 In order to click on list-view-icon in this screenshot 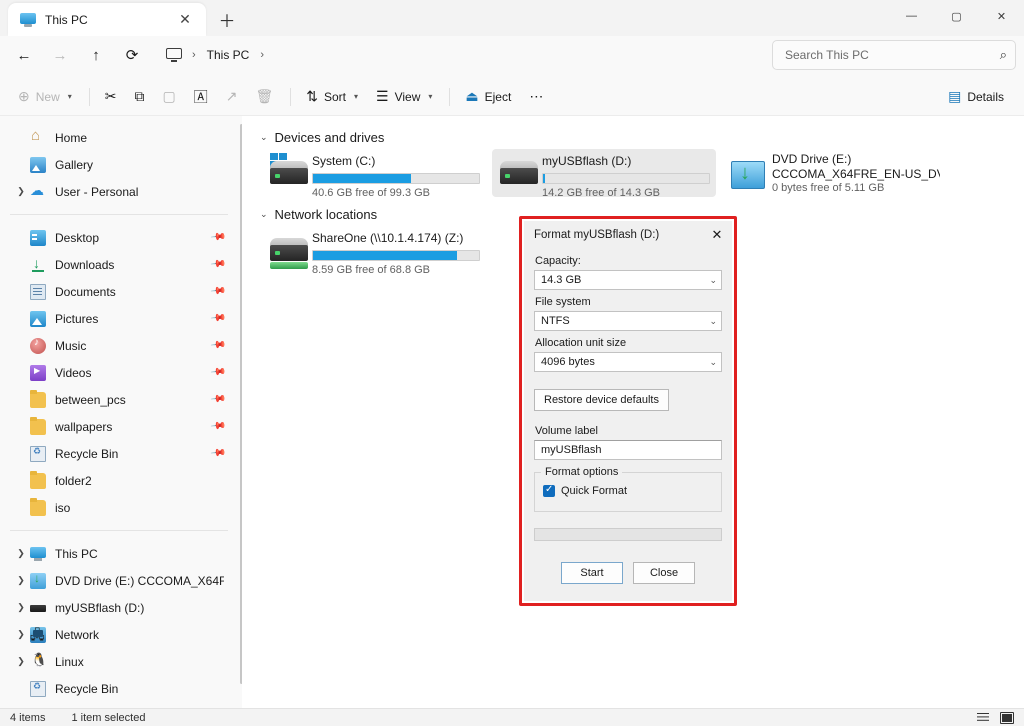, I will do `click(983, 718)`.